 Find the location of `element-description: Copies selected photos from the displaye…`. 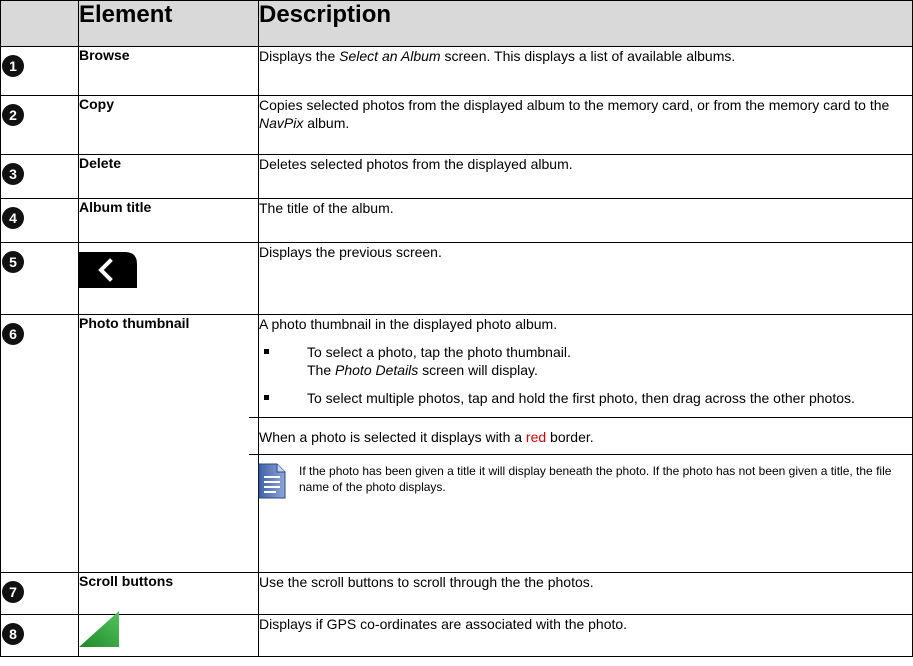

element-description: Copies selected photos from the displaye… is located at coordinates (585, 125).